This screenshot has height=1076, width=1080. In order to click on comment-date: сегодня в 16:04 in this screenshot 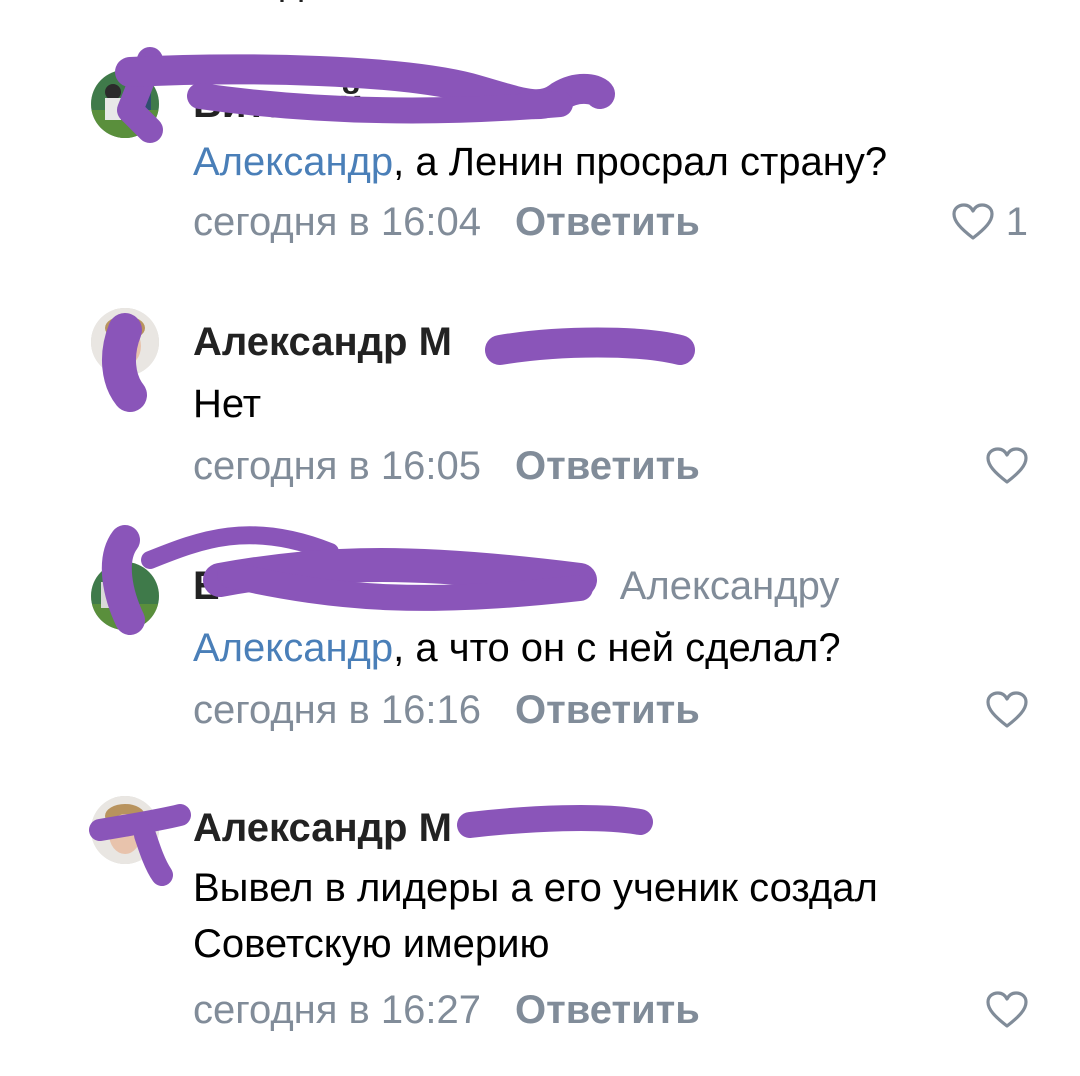, I will do `click(337, 222)`.